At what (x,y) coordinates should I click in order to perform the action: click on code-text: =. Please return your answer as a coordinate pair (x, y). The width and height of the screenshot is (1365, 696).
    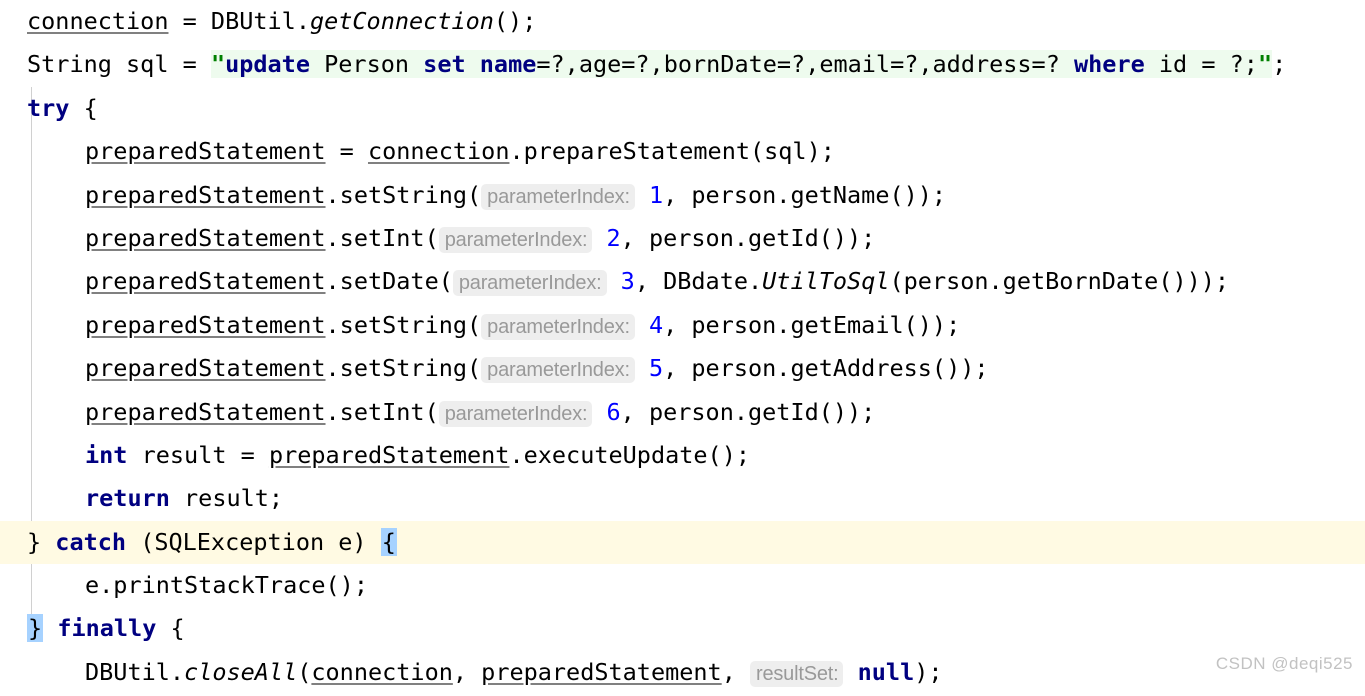
    Looking at the image, I should click on (346, 151).